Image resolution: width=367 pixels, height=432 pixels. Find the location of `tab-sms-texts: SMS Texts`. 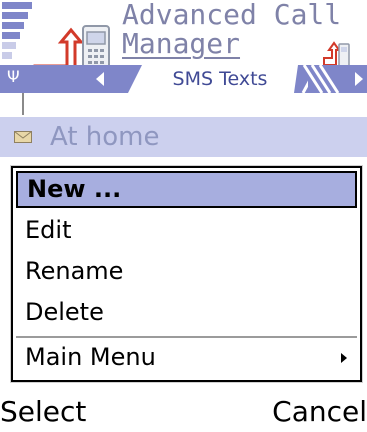

tab-sms-texts: SMS Texts is located at coordinates (220, 79).